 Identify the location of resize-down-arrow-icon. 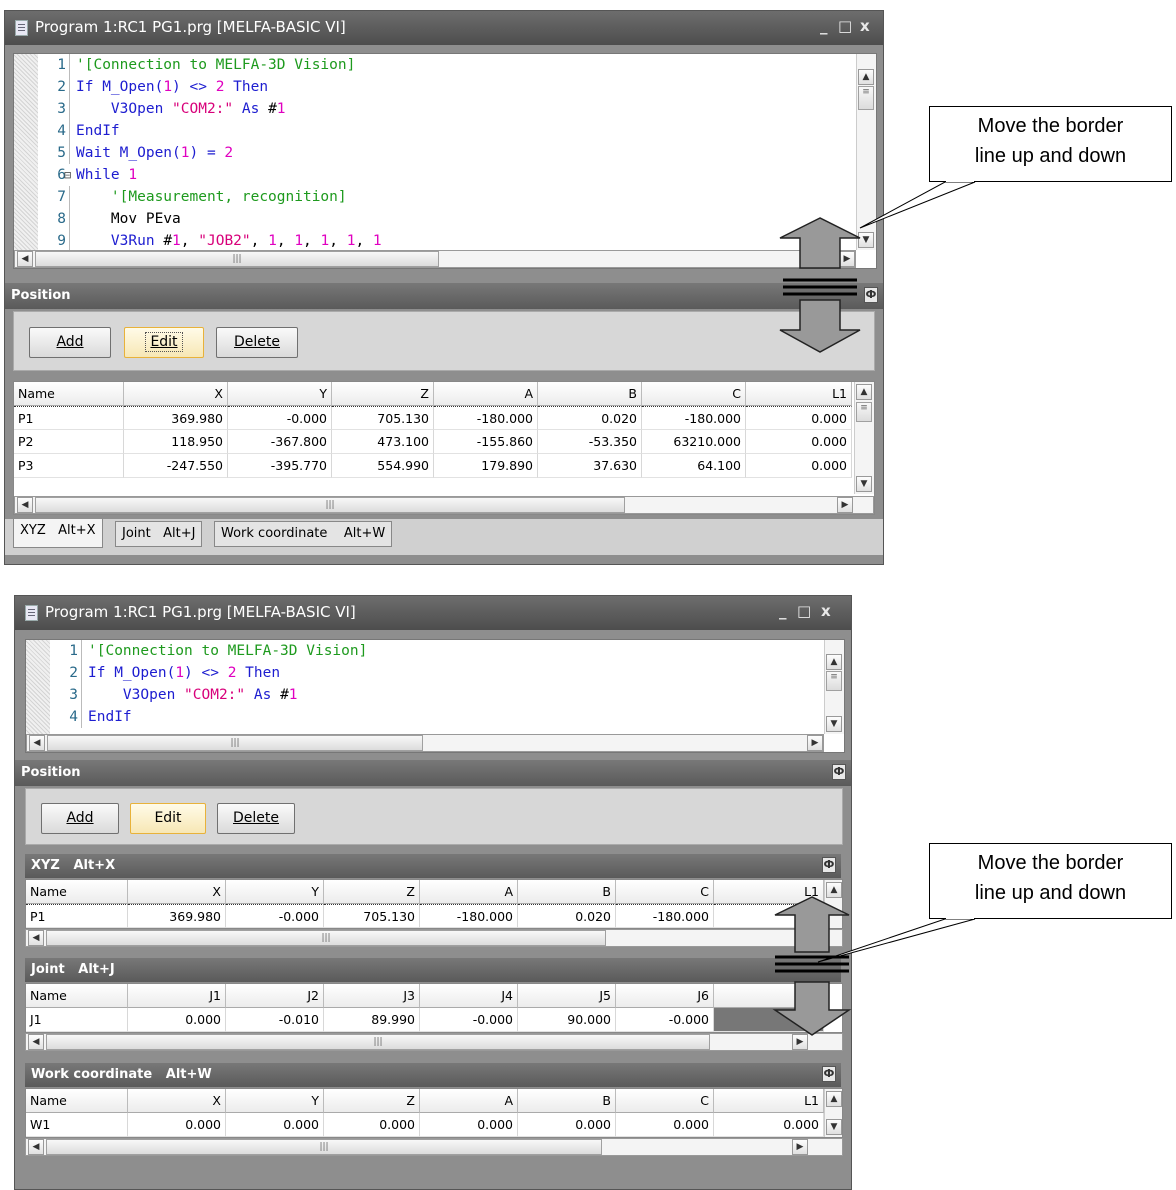
(820, 326).